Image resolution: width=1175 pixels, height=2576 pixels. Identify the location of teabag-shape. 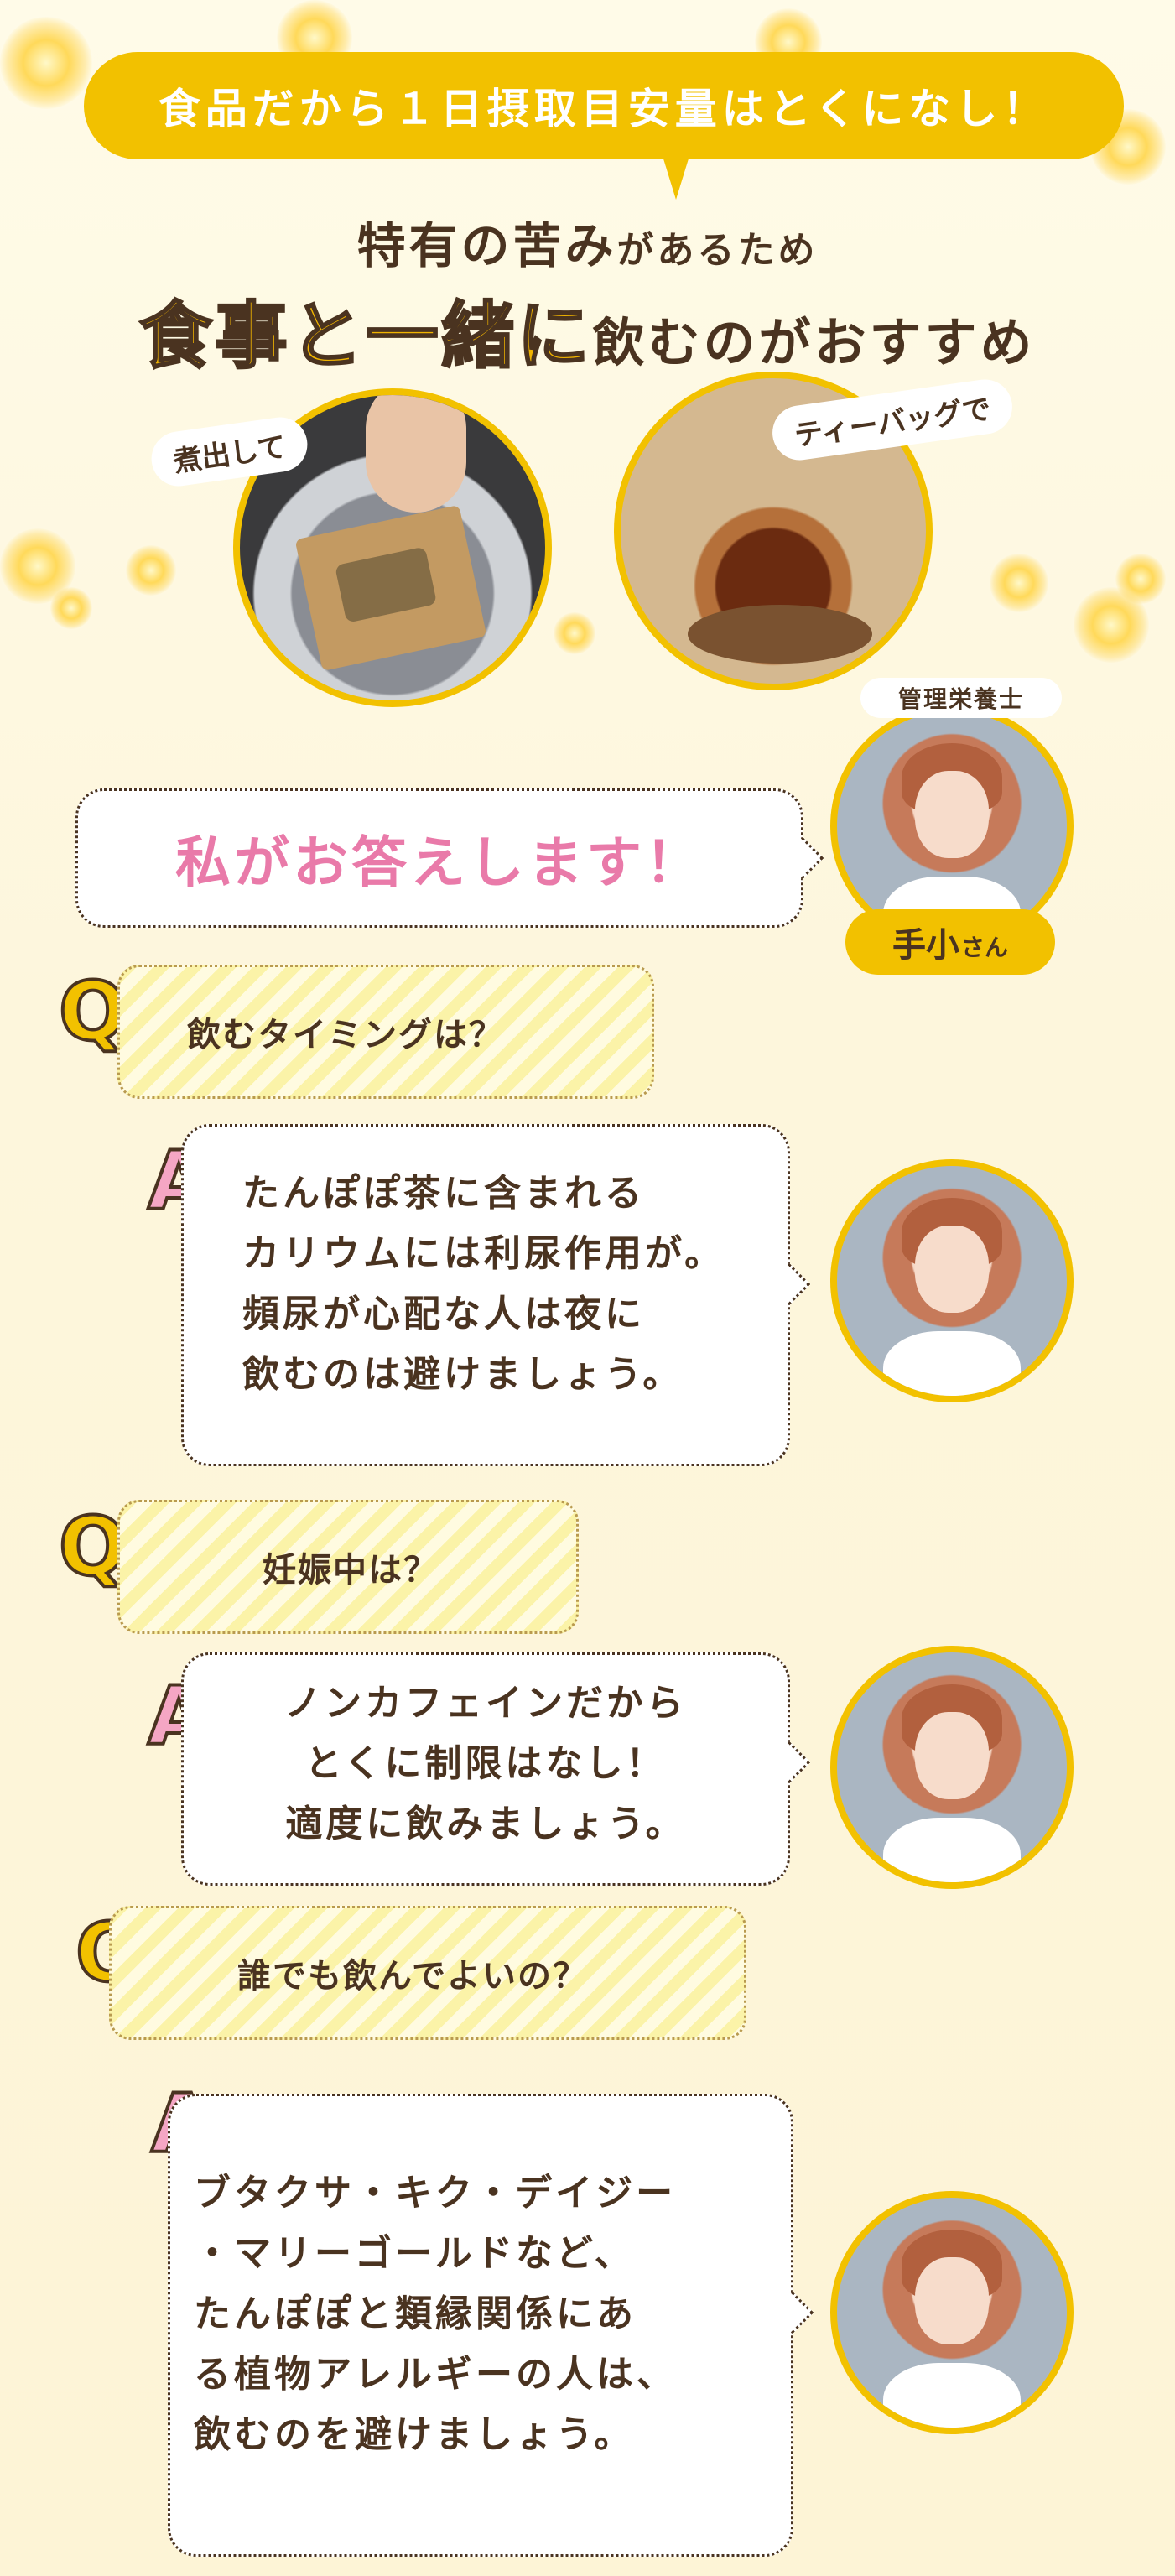
(390, 588).